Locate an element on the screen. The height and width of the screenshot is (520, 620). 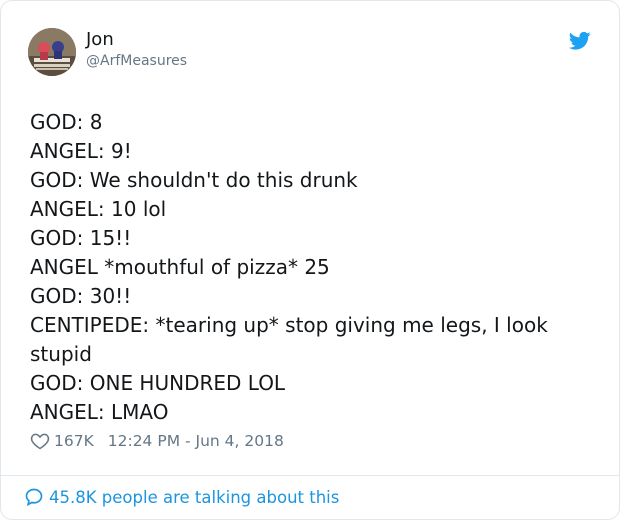
heart-outline-icon is located at coordinates (40, 441).